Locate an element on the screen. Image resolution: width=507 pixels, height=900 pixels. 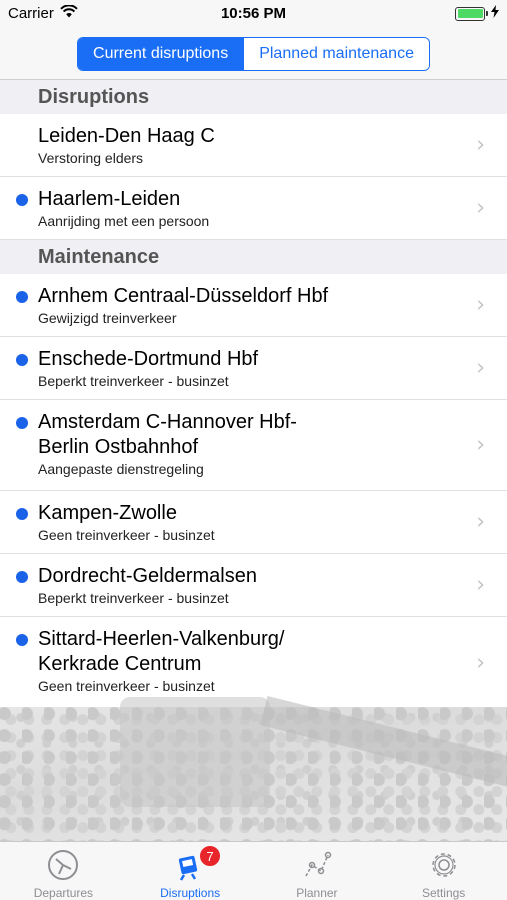
row-title-line-2: Berlin Ostbahnhof is located at coordinates (118, 447).